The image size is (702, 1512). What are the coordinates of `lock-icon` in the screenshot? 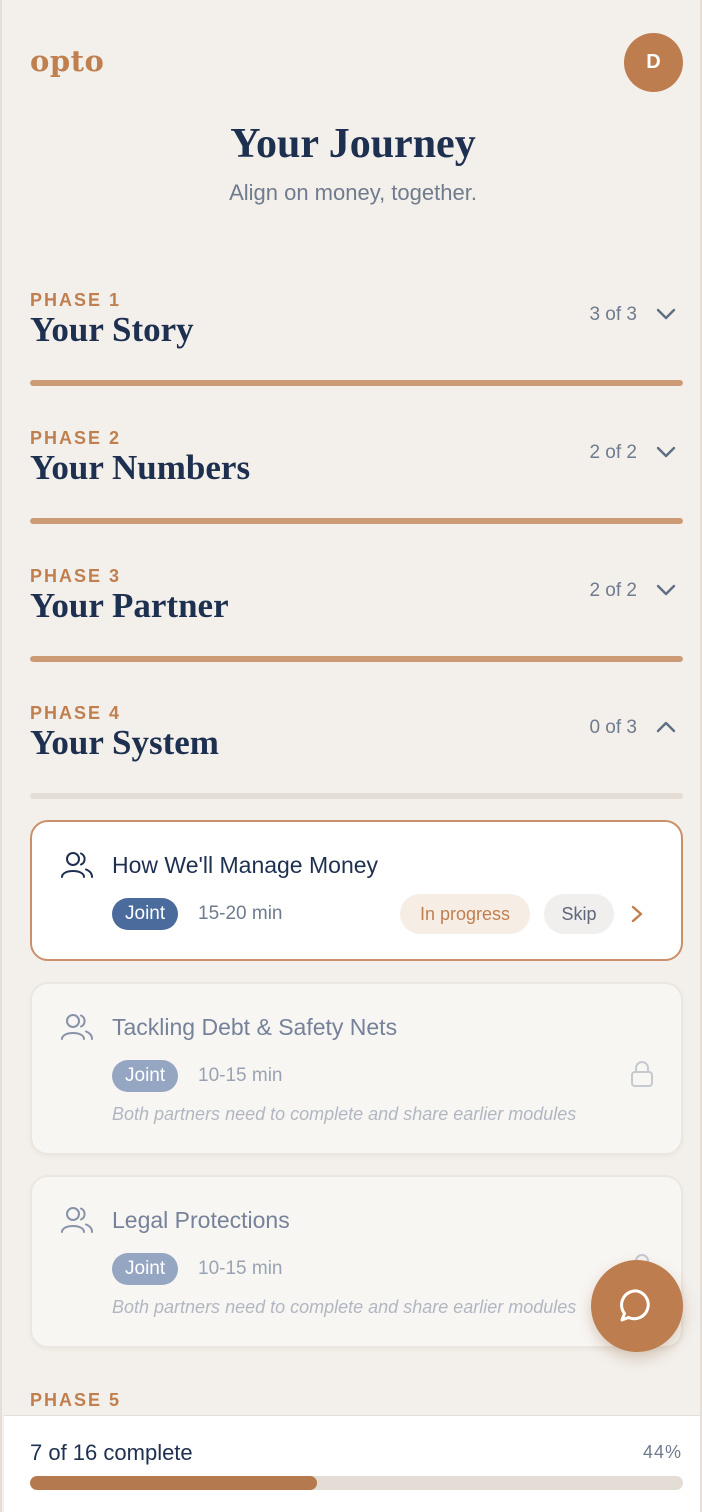 It's located at (642, 1074).